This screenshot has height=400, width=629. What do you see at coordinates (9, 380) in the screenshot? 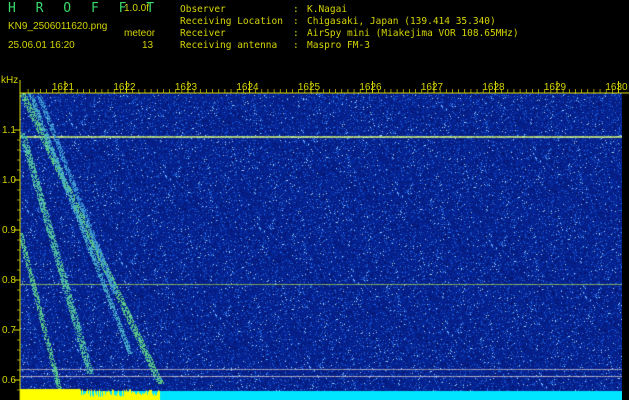
I see `y-tick-label: 0.6` at bounding box center [9, 380].